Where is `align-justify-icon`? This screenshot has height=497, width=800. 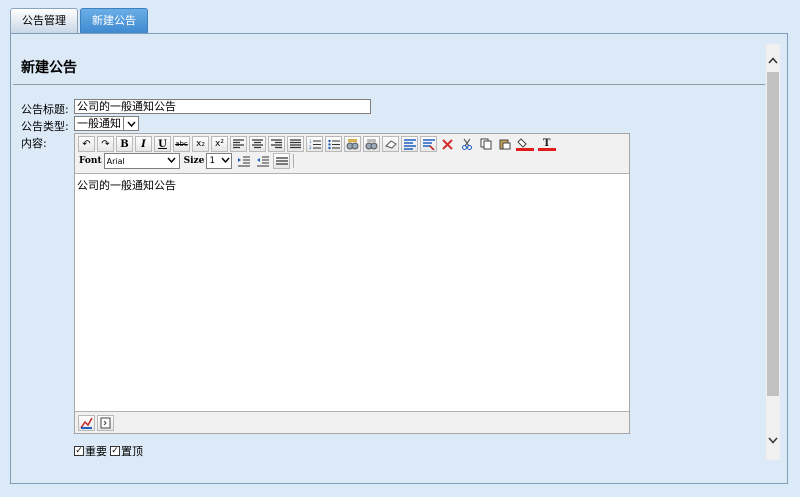 align-justify-icon is located at coordinates (295, 144).